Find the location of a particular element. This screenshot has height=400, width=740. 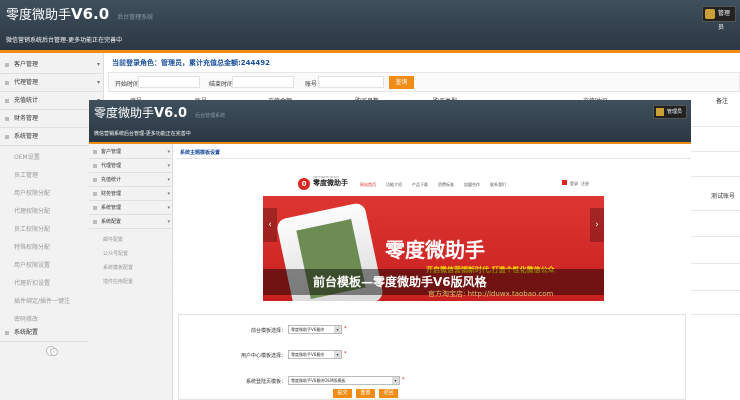

user-center-template-select: 零度微助手V6最终 ▾ is located at coordinates (315, 354).